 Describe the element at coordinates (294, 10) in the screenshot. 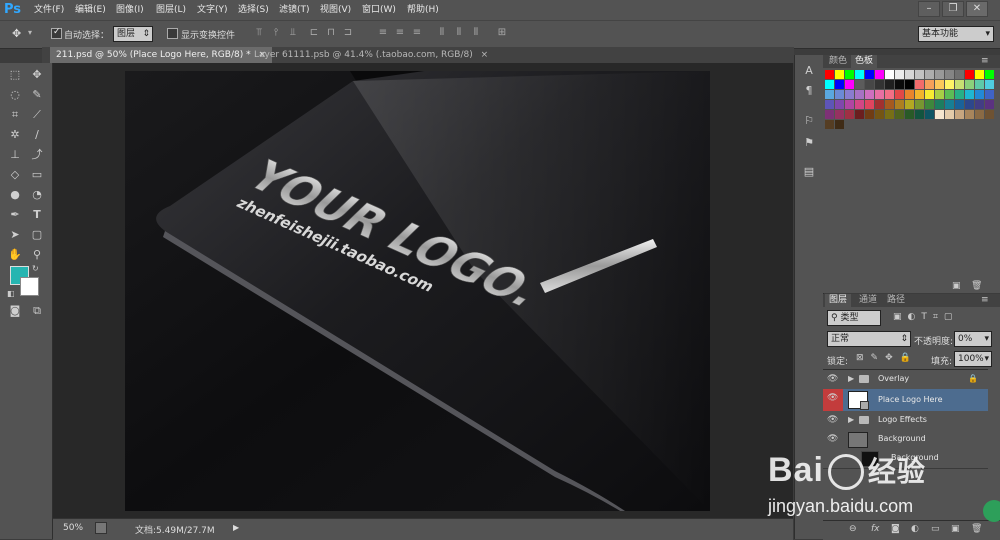

I see `menu-filter: 滤镜(T)` at that location.